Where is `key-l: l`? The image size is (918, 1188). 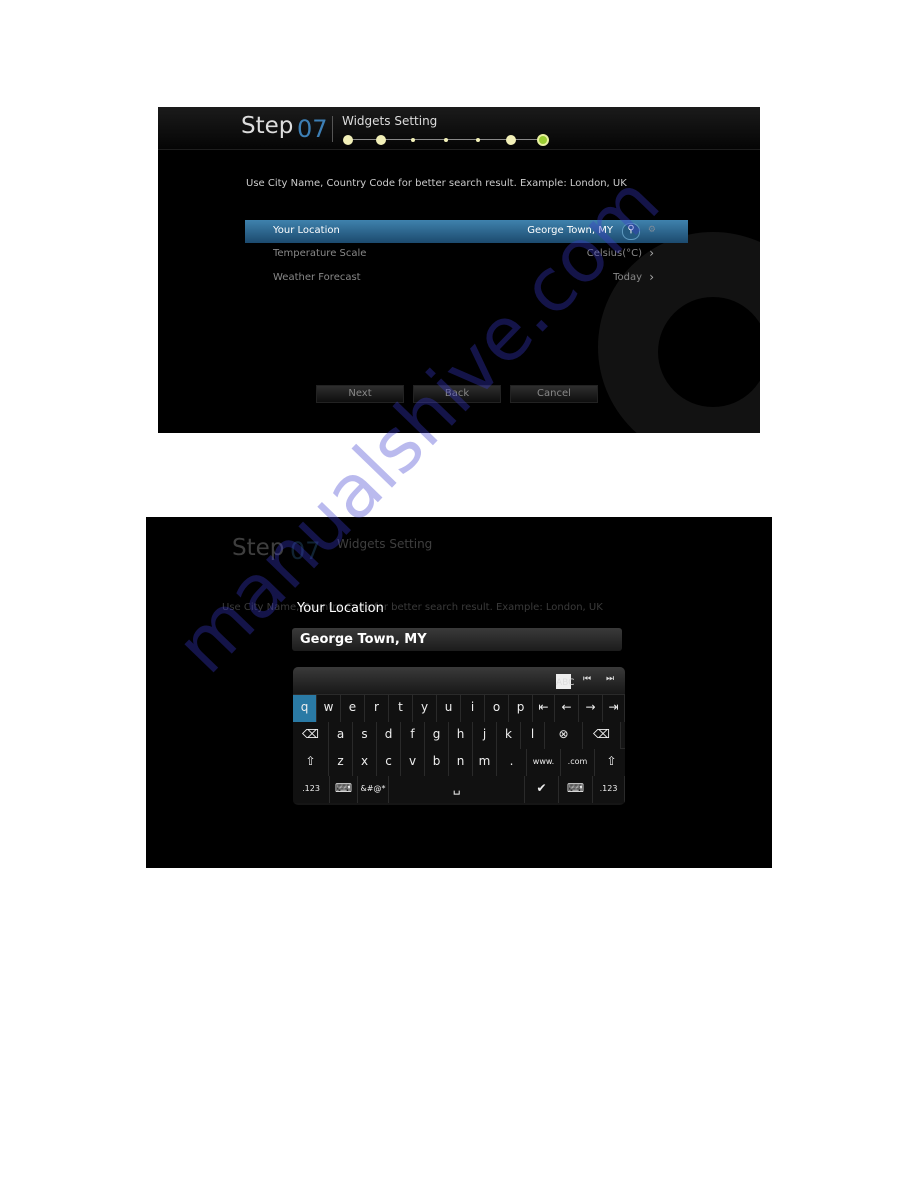 key-l: l is located at coordinates (533, 735).